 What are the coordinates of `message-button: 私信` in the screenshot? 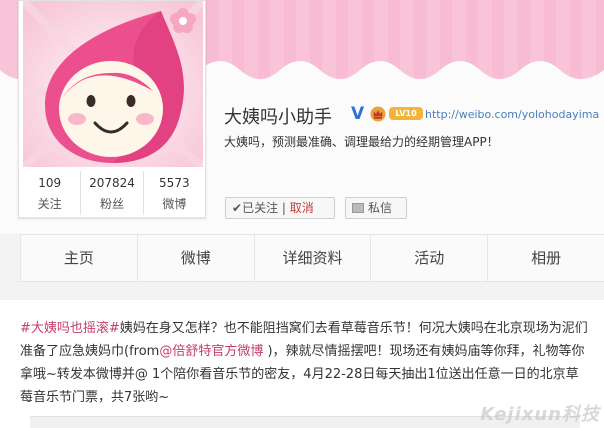 It's located at (376, 208).